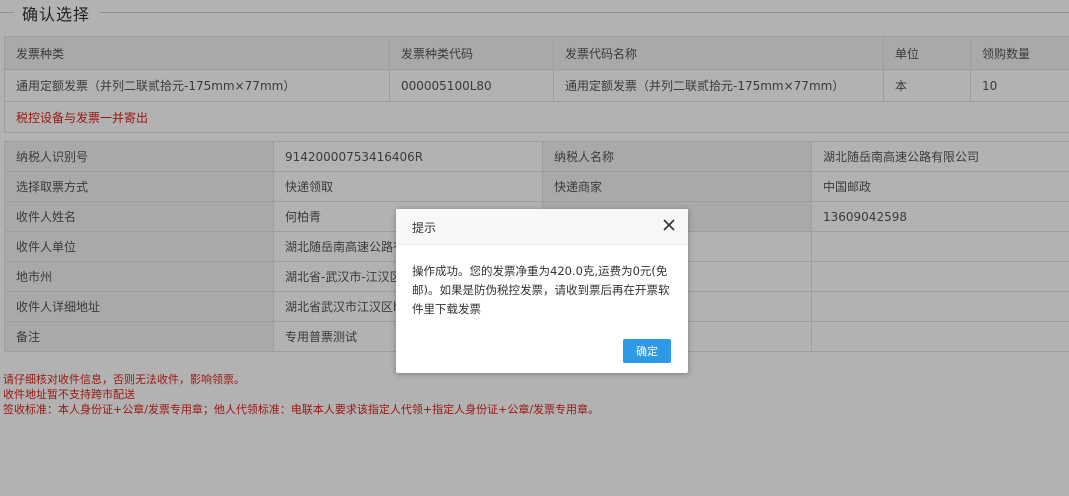 This screenshot has width=1069, height=496. I want to click on dialog-header: 提示, so click(542, 227).